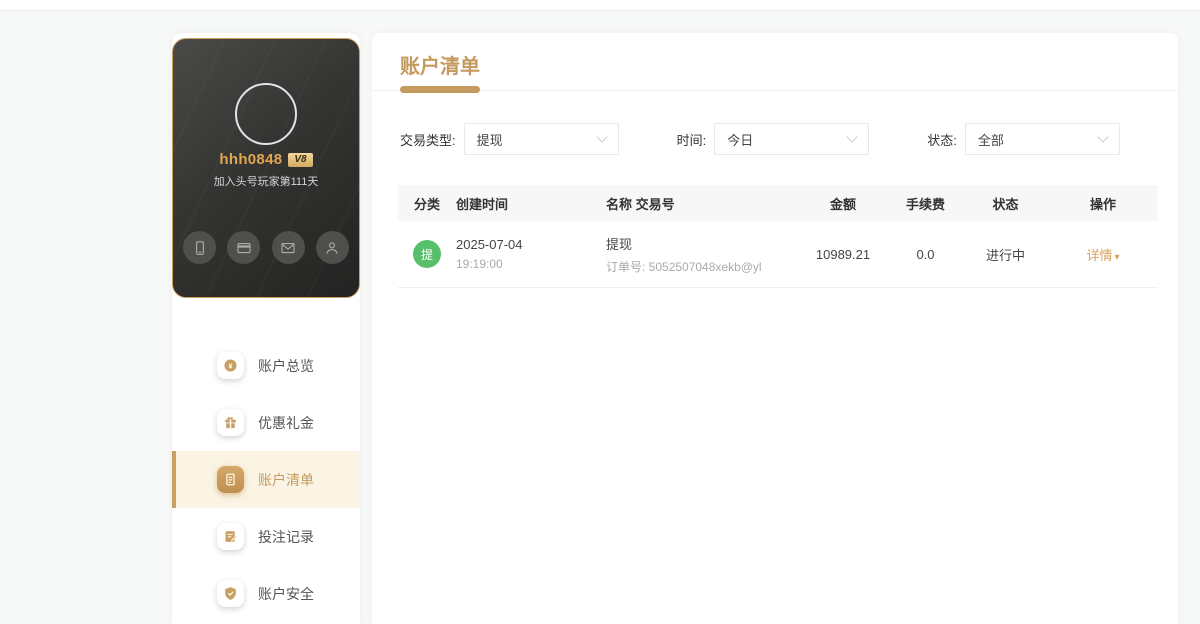 Image resolution: width=1200 pixels, height=624 pixels. I want to click on sidebar-menu: ¥ 账户总览 优惠礼金 账户清单 投注记录 账户安全, so click(266, 479).